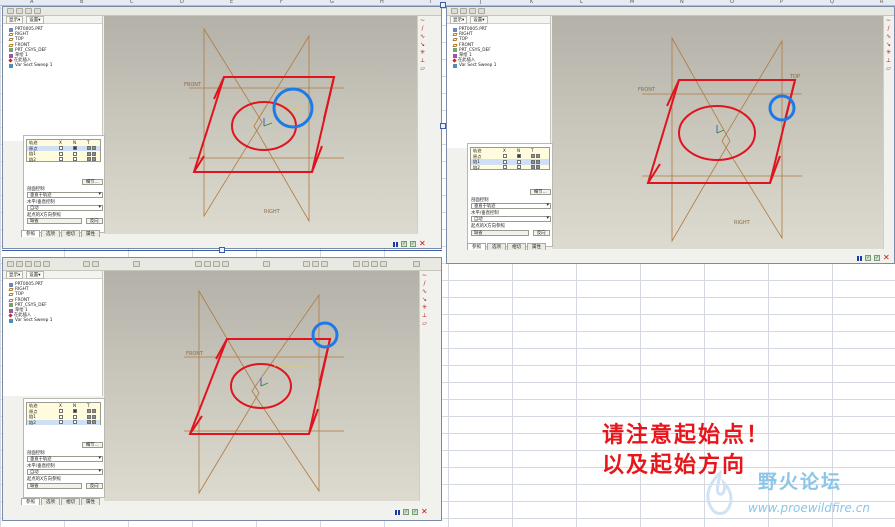 The width and height of the screenshot is (895, 527). I want to click on shading-icon, so click(324, 264).